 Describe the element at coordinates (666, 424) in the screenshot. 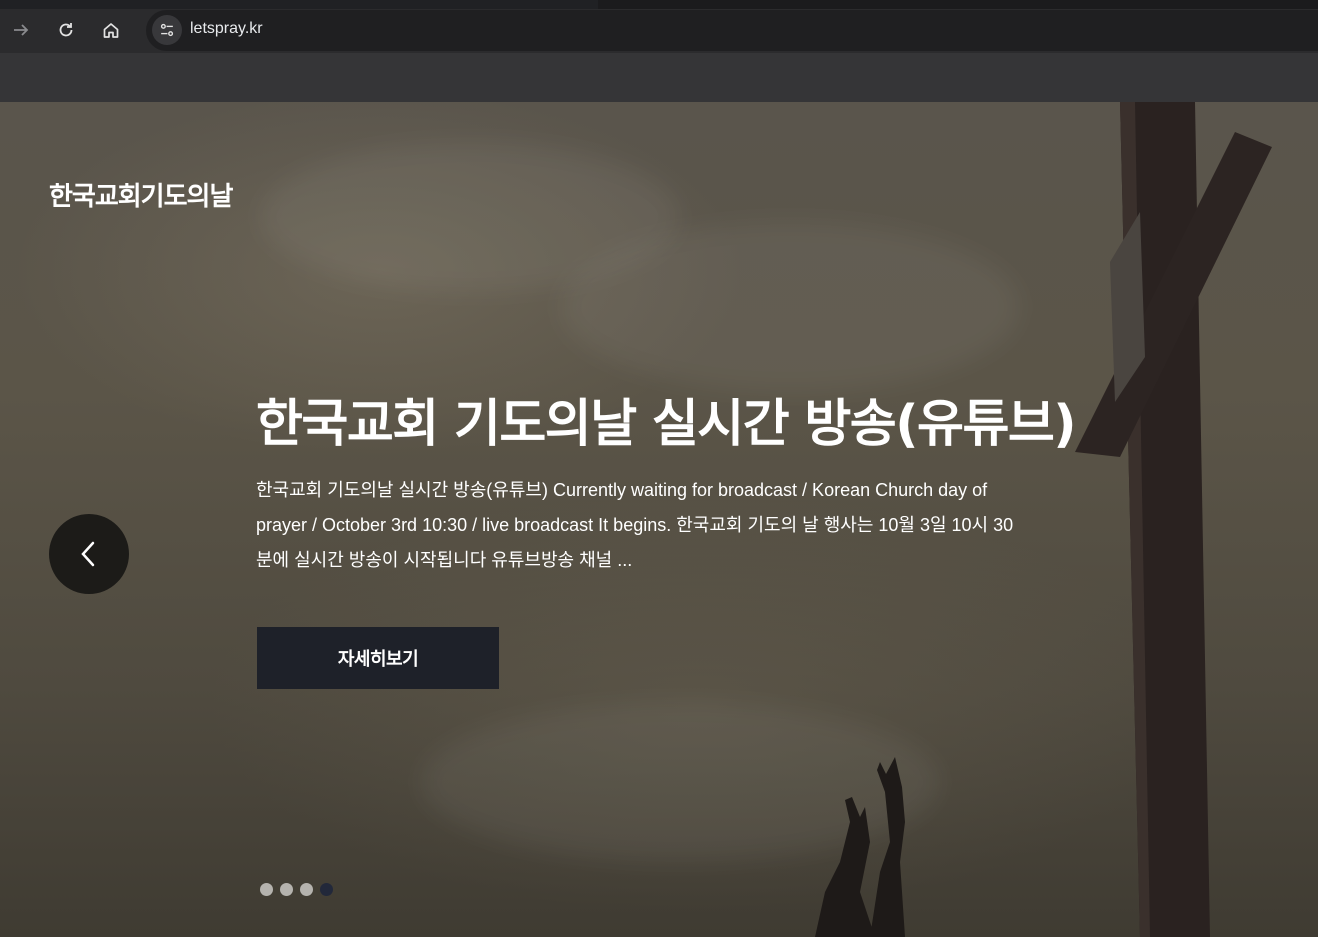

I see `slide-headline: 한국교회 기도의날 실시간 방송(유튜브)` at that location.